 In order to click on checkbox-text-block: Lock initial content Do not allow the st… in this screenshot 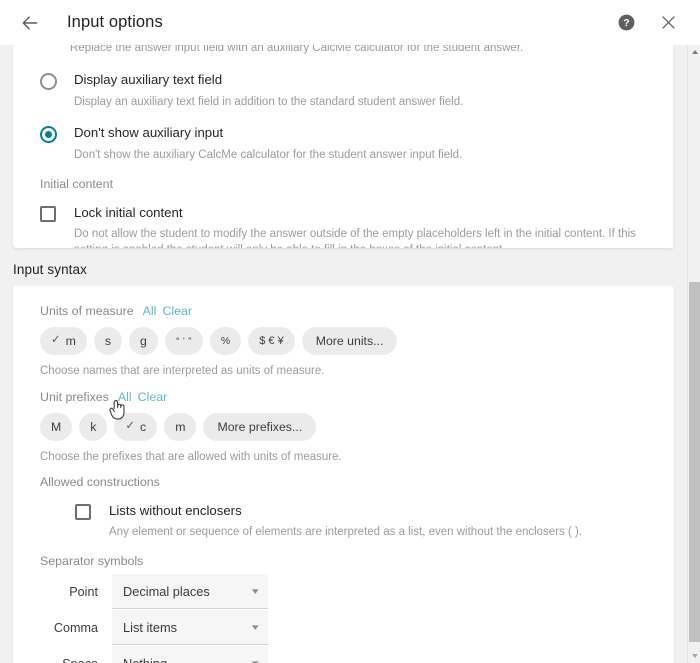, I will do `click(363, 226)`.